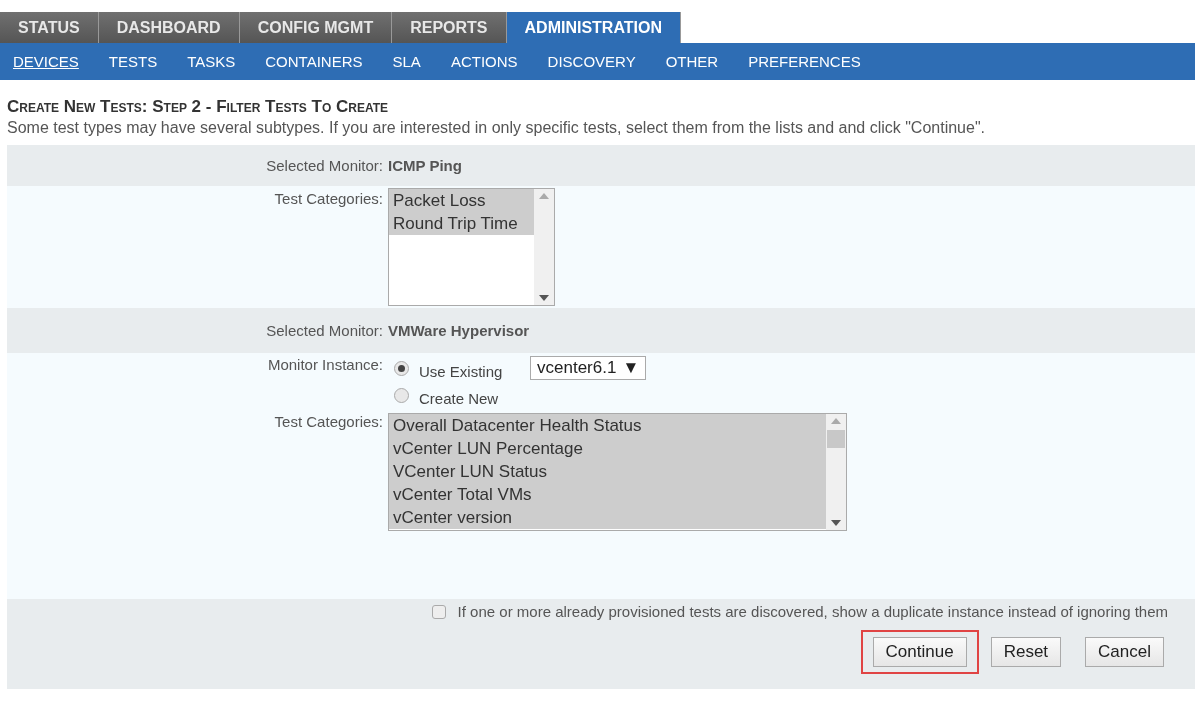  I want to click on list-option: Overall Datacenter Health Status, so click(607, 425).